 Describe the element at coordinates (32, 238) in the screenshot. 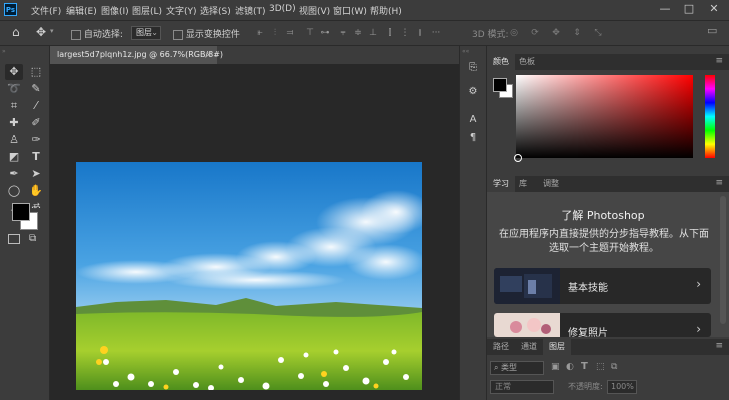

I see `screen-mode-icon: ⧉` at that location.